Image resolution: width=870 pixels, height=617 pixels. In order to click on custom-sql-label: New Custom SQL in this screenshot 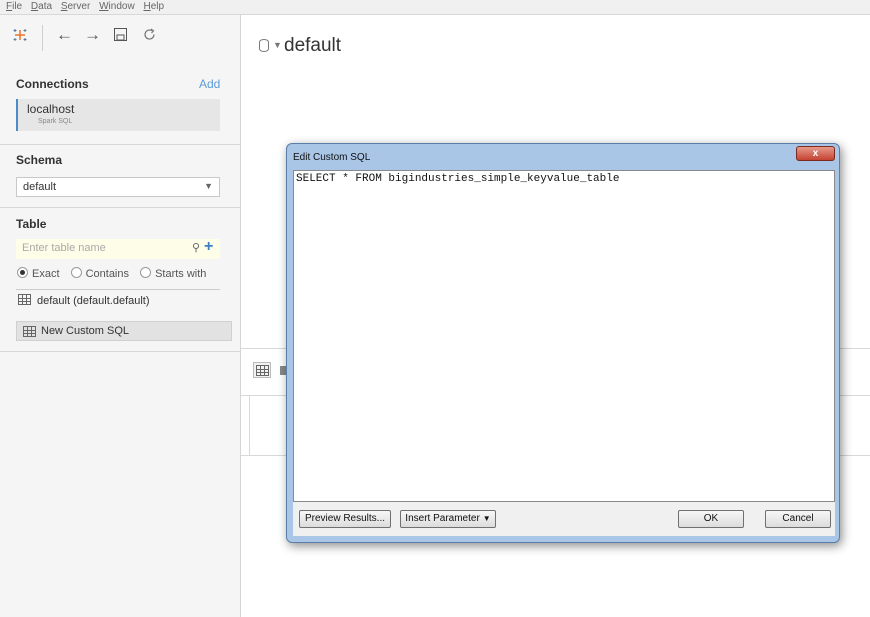, I will do `click(85, 331)`.